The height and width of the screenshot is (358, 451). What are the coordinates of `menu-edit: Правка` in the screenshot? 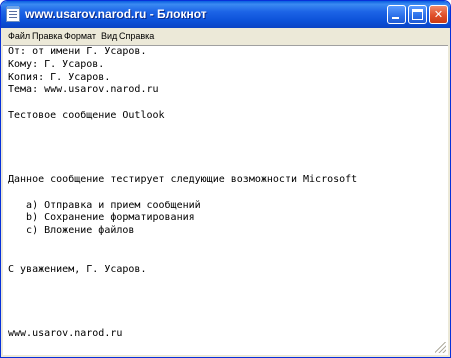 It's located at (47, 36).